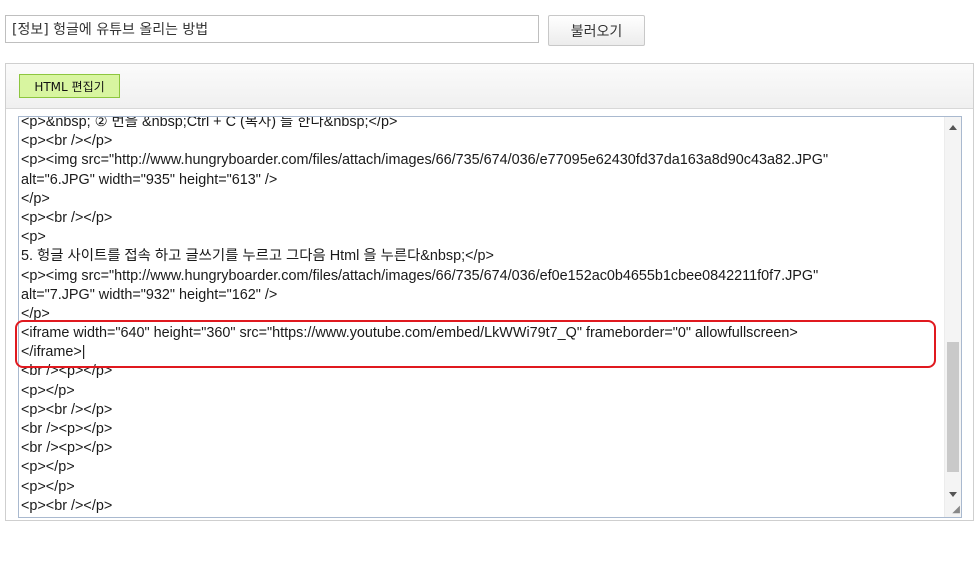 The height and width of the screenshot is (561, 979). Describe the element at coordinates (149, 294) in the screenshot. I see `code-line: alt="7.JPG" width="932" height="162" />` at that location.